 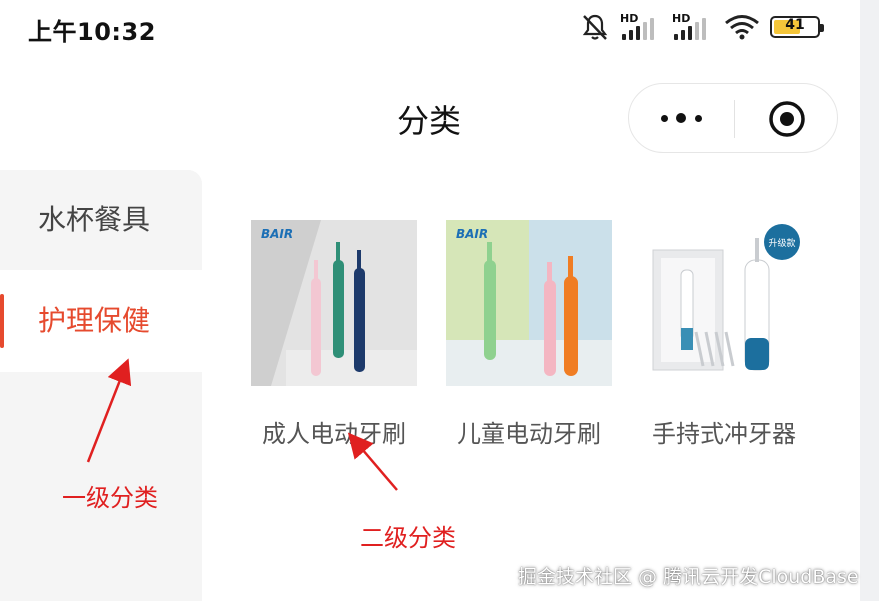 I want to click on product-name: 儿童电动牙刷, so click(x=529, y=434).